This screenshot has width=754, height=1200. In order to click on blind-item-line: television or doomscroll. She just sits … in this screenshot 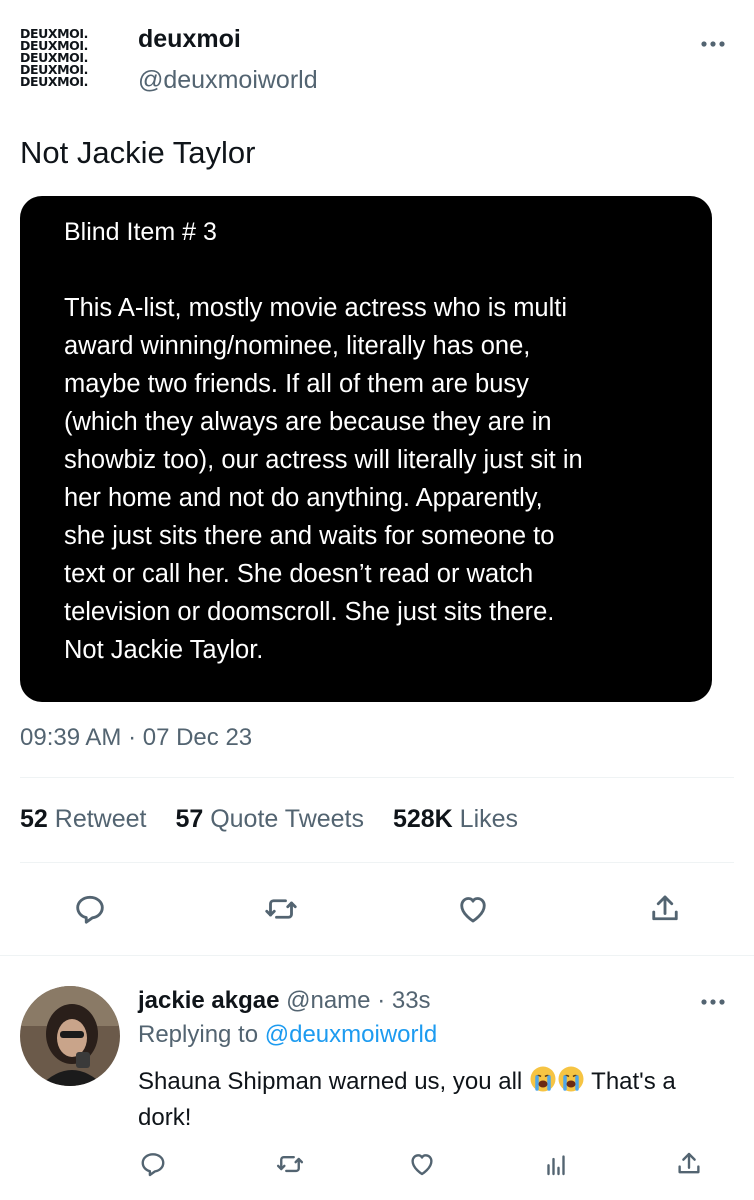, I will do `click(309, 612)`.